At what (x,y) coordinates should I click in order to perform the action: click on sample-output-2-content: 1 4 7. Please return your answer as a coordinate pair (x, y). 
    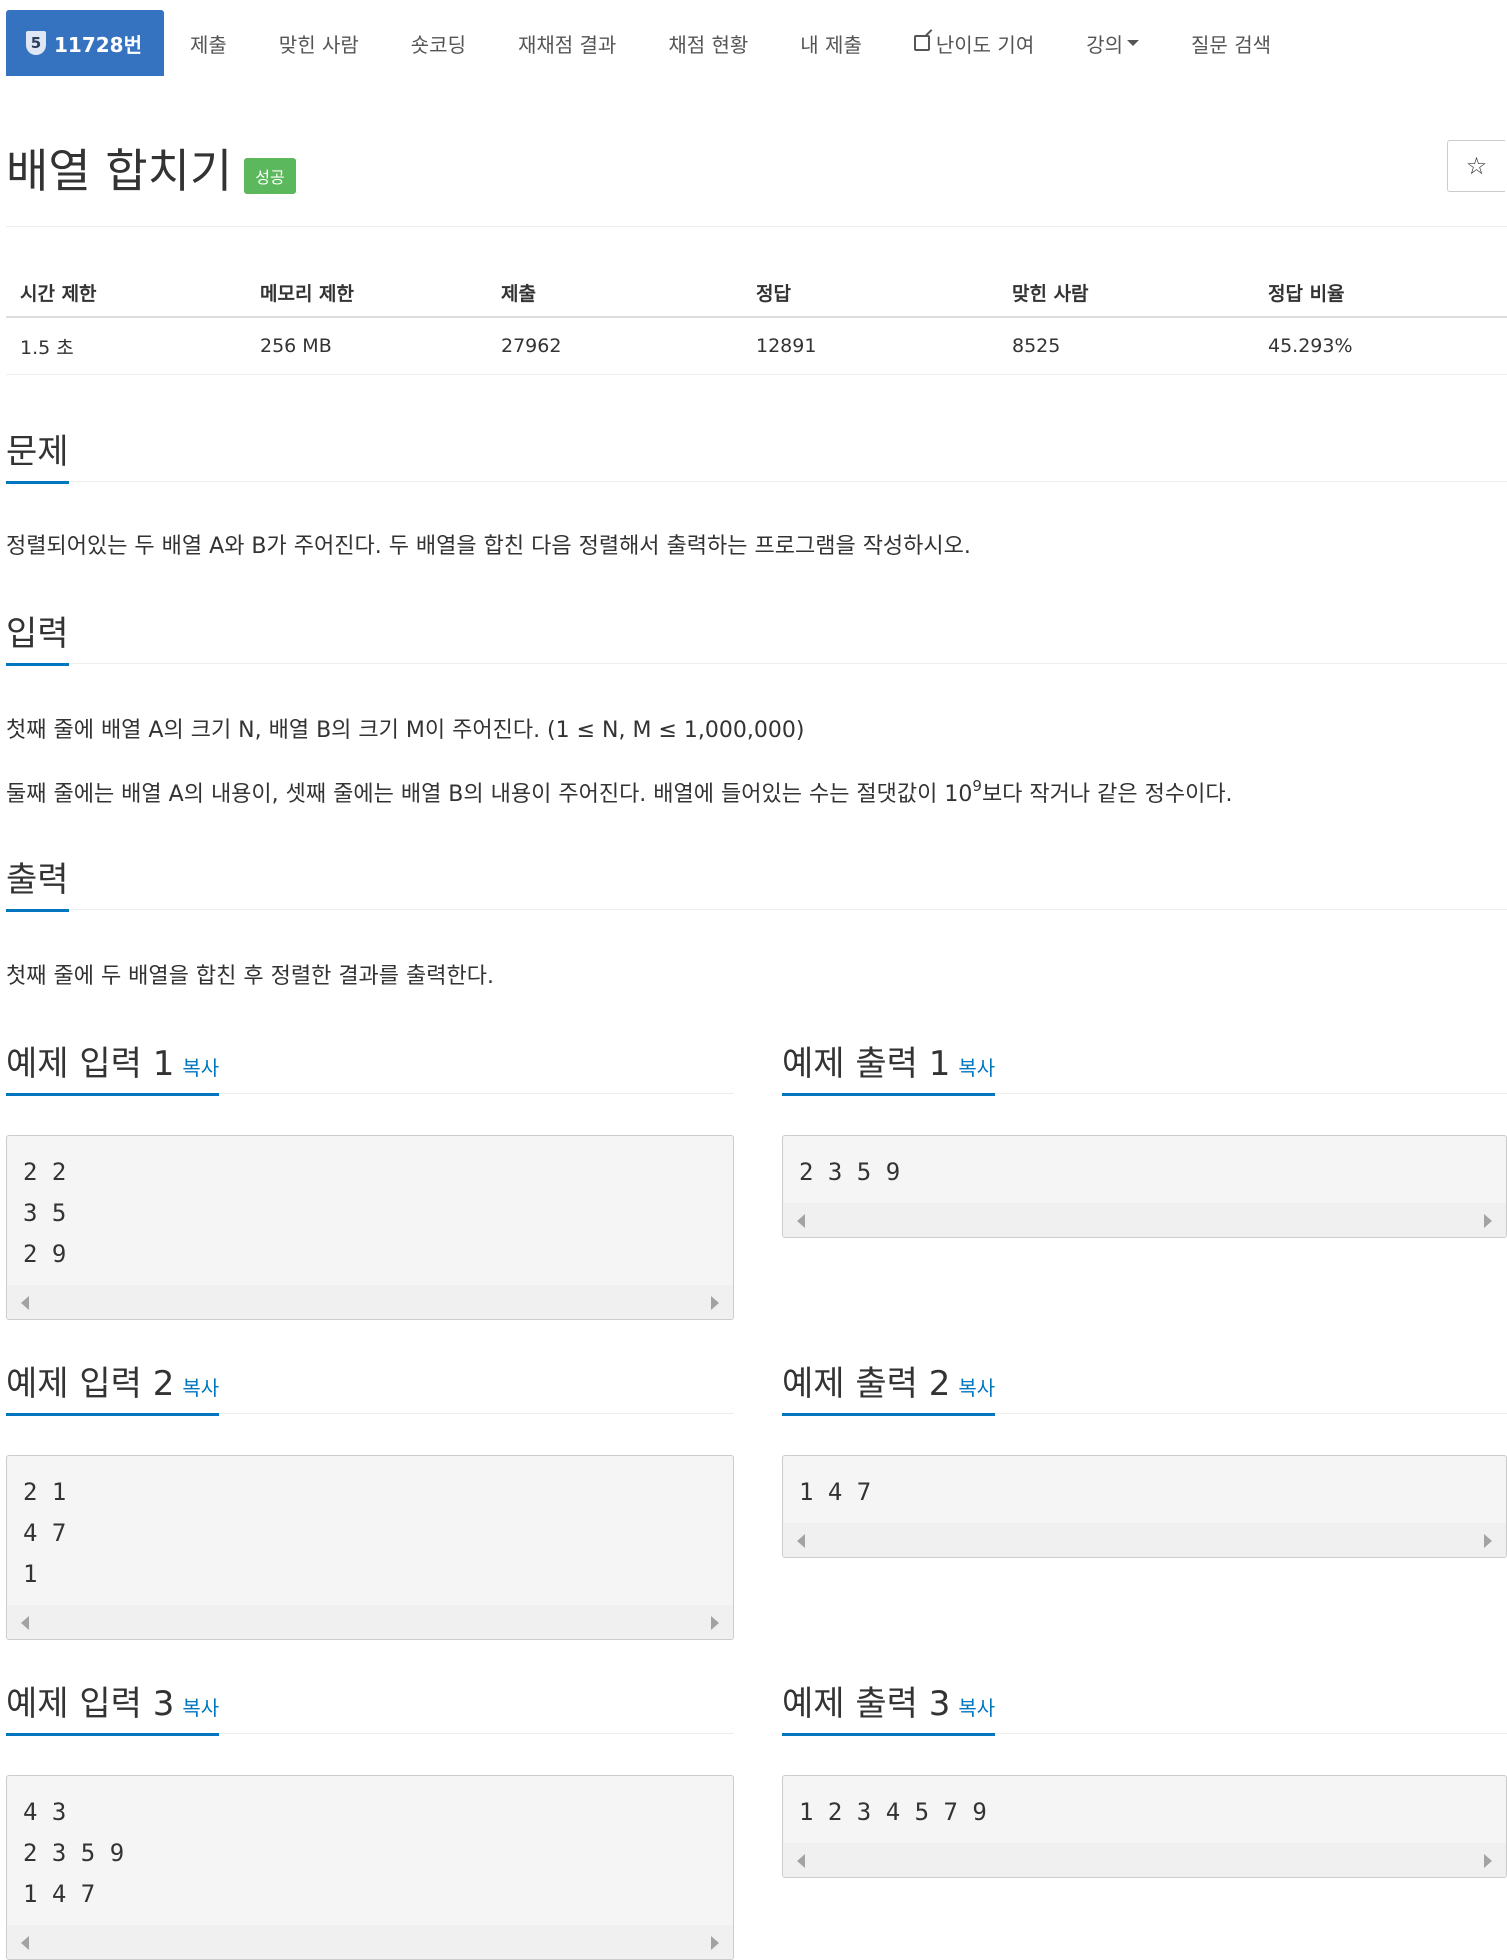
    Looking at the image, I should click on (835, 1492).